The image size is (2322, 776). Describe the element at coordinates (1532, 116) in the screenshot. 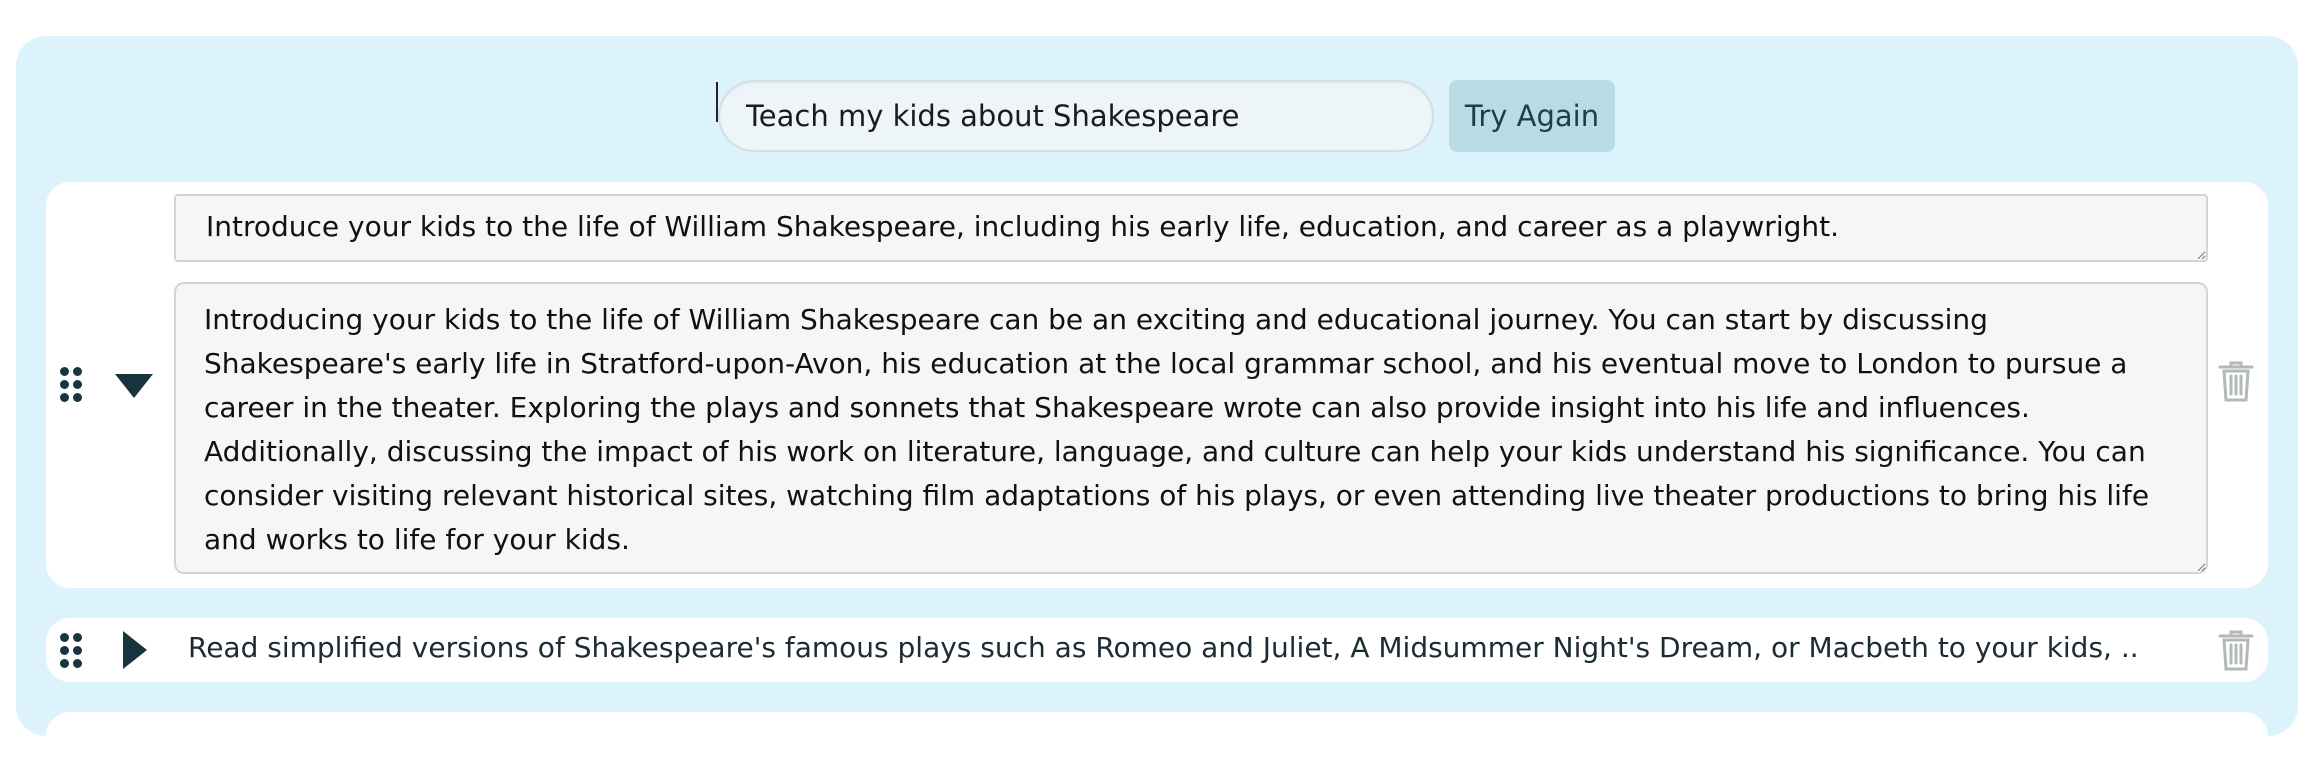

I see `try-again-button: Try Again` at that location.